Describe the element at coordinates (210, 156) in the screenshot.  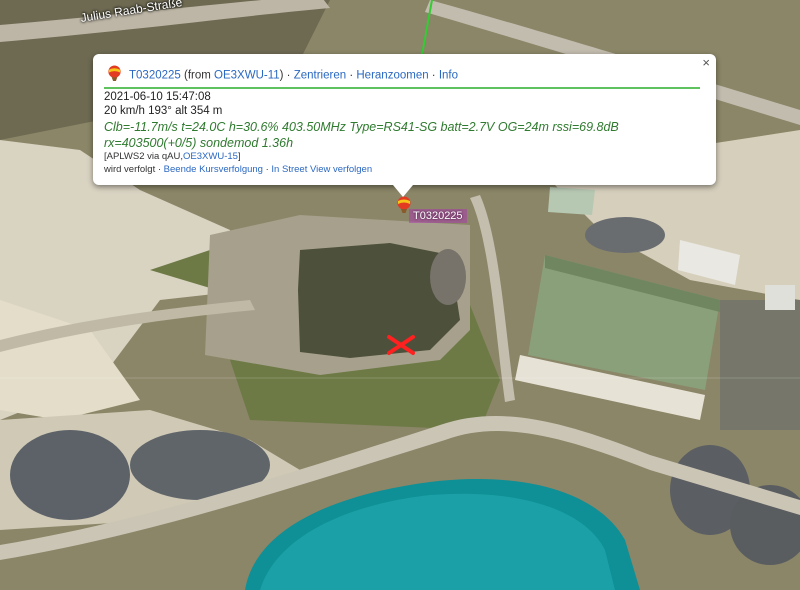
I see `path-call-link: OE3XWU-15` at that location.